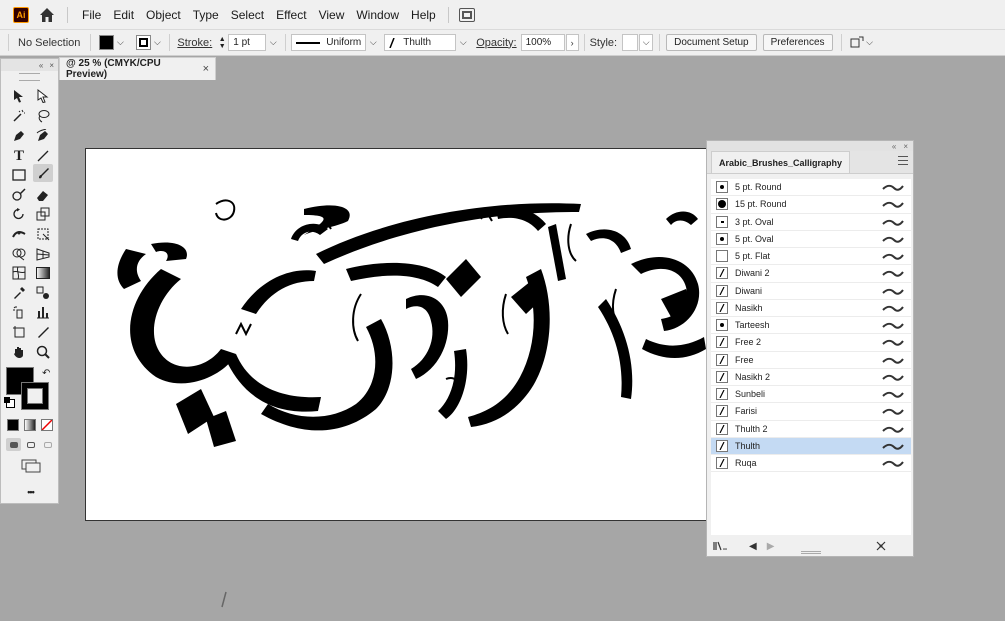 The height and width of the screenshot is (621, 1005). I want to click on stroke-weight-chevron-icon: ⌵, so click(273, 43).